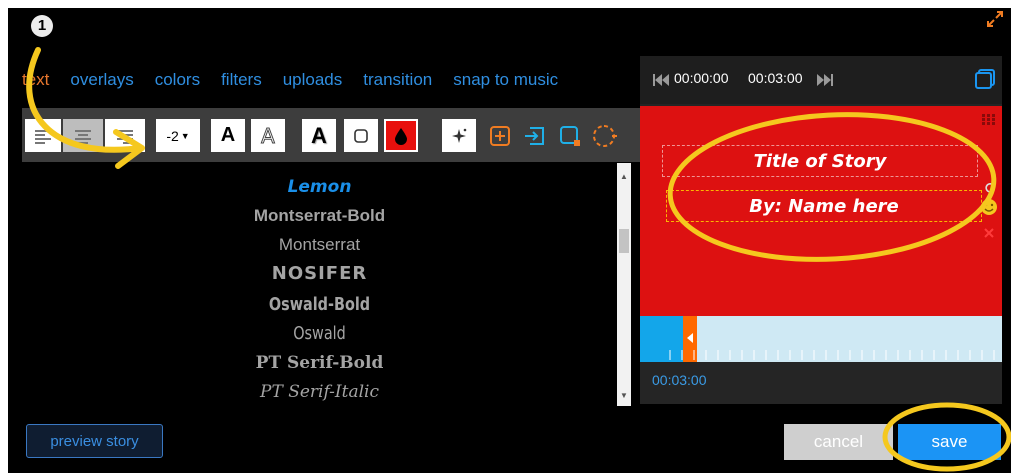 Image resolution: width=1011 pixels, height=473 pixels. What do you see at coordinates (241, 80) in the screenshot?
I see `tab-filters: filters` at bounding box center [241, 80].